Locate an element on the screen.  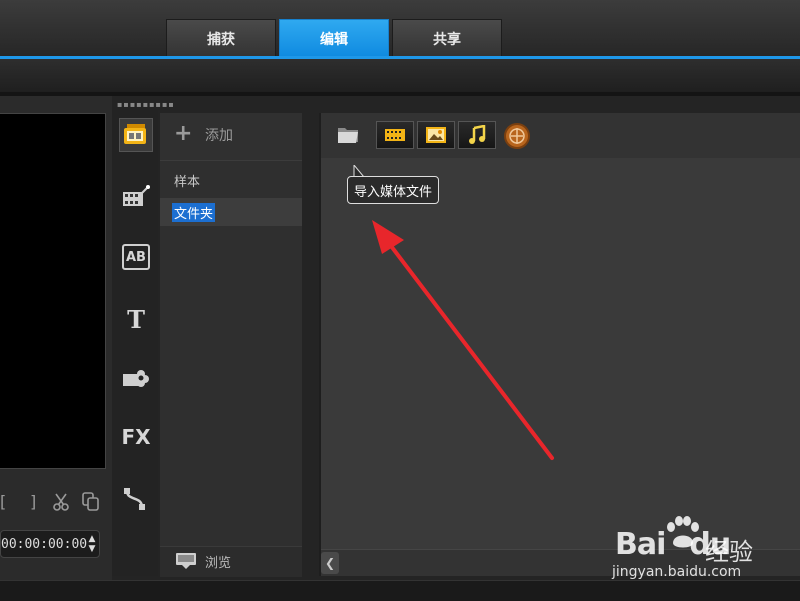
graphic-icon is located at coordinates (136, 377).